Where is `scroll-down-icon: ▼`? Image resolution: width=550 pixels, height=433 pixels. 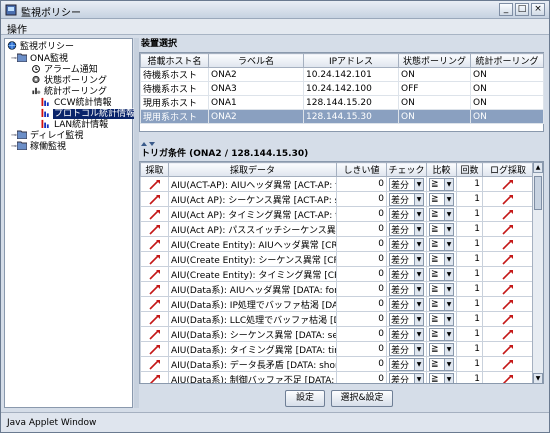 scroll-down-icon: ▼ is located at coordinates (538, 378).